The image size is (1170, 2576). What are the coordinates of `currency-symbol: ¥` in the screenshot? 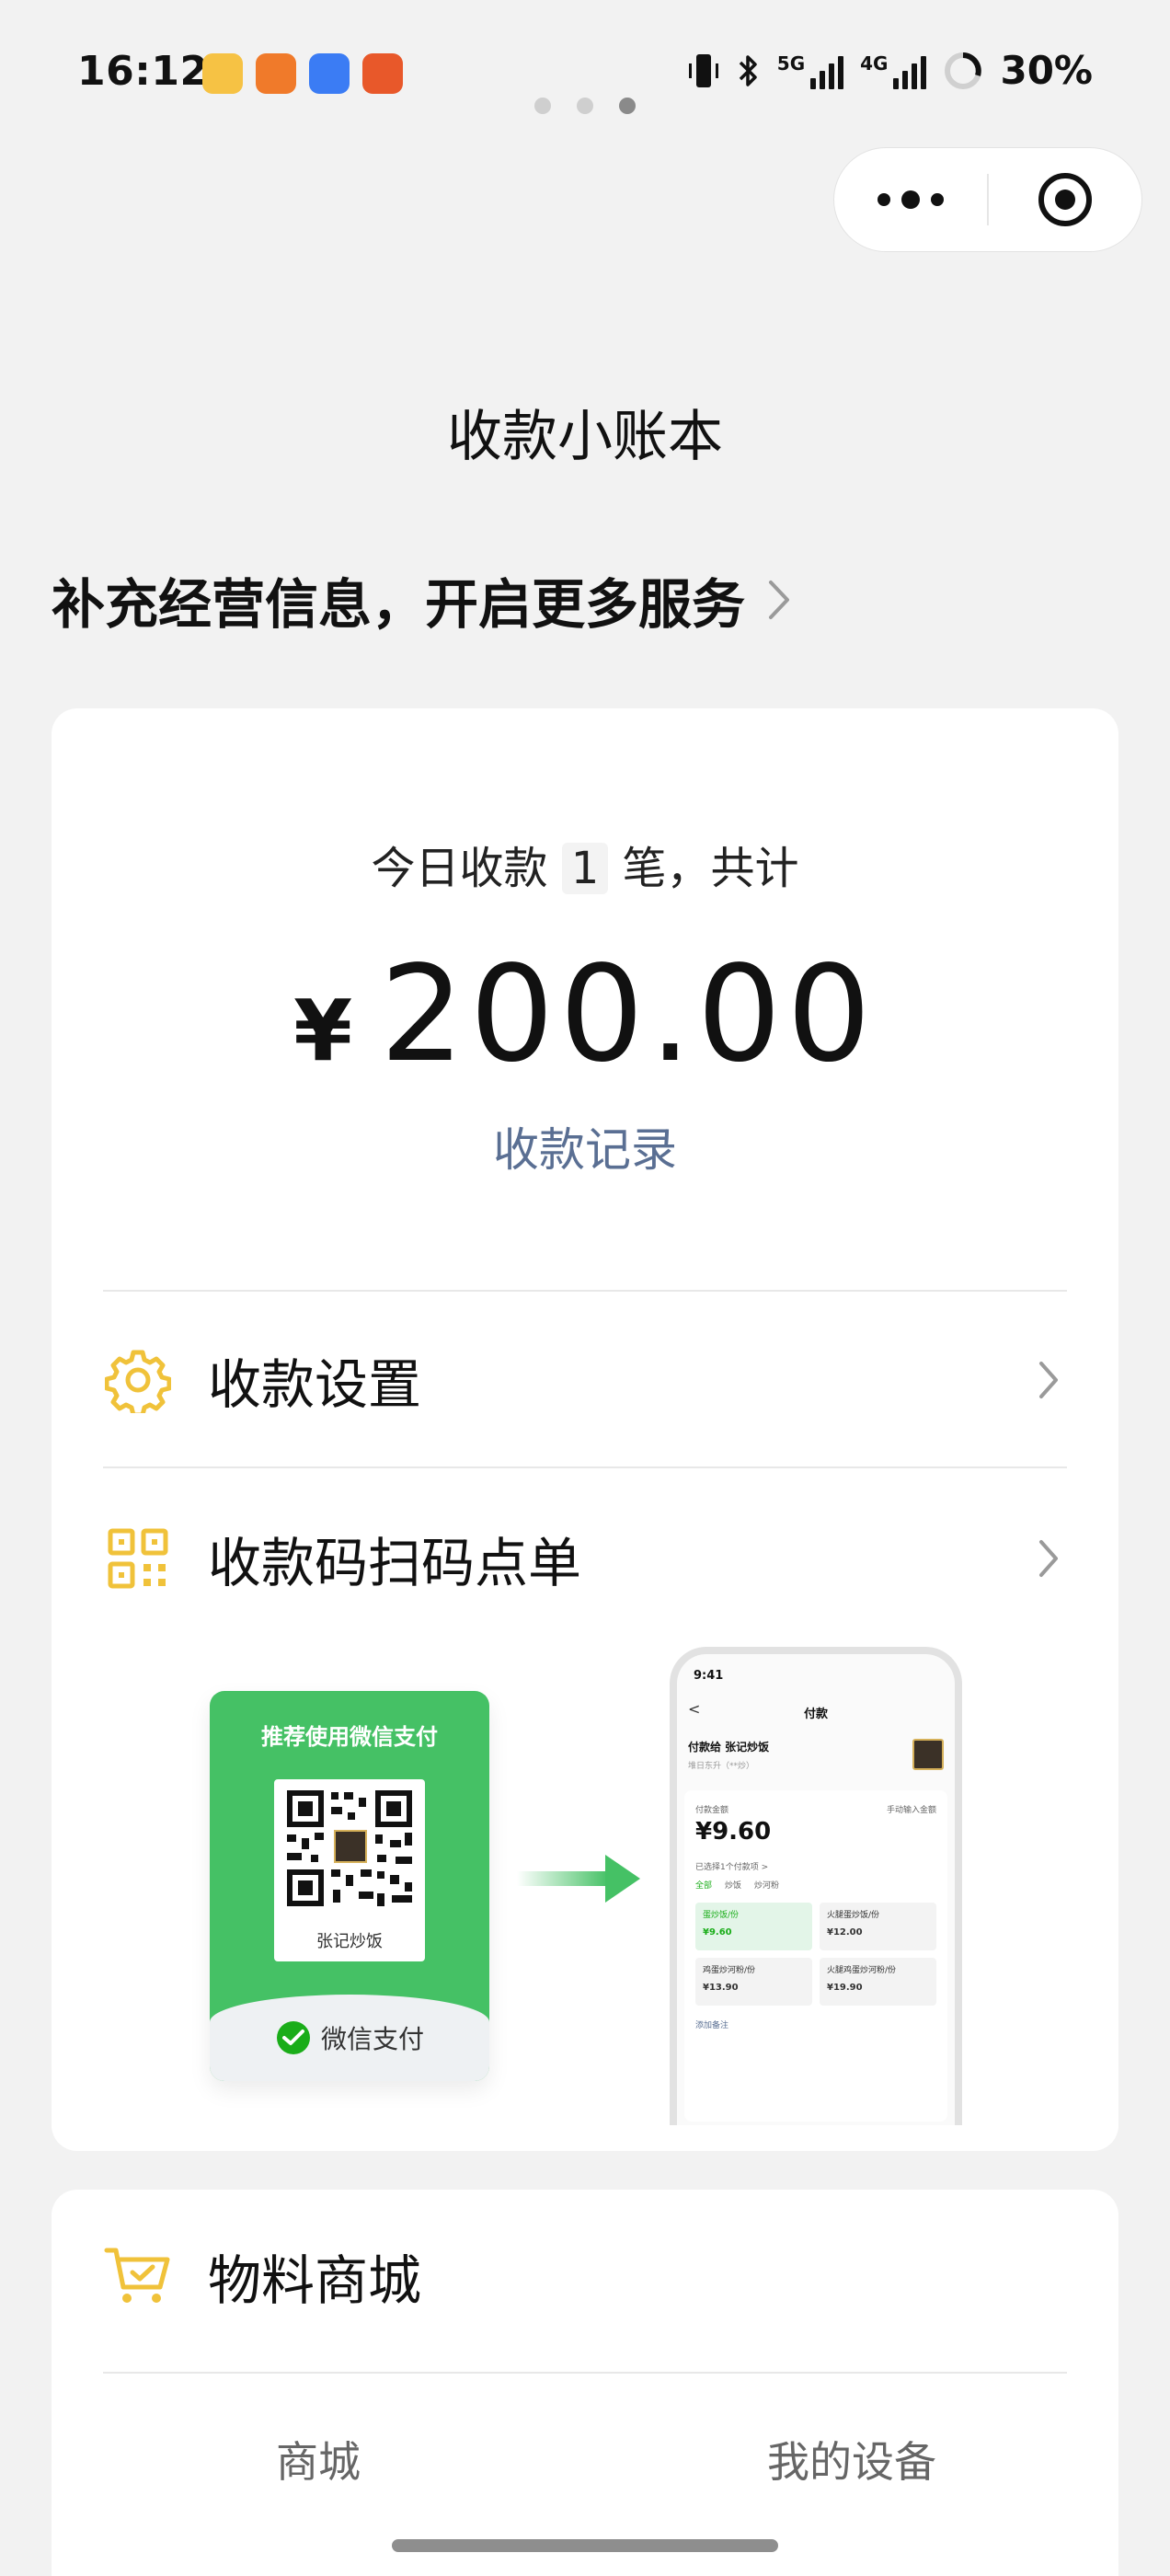 It's located at (323, 1031).